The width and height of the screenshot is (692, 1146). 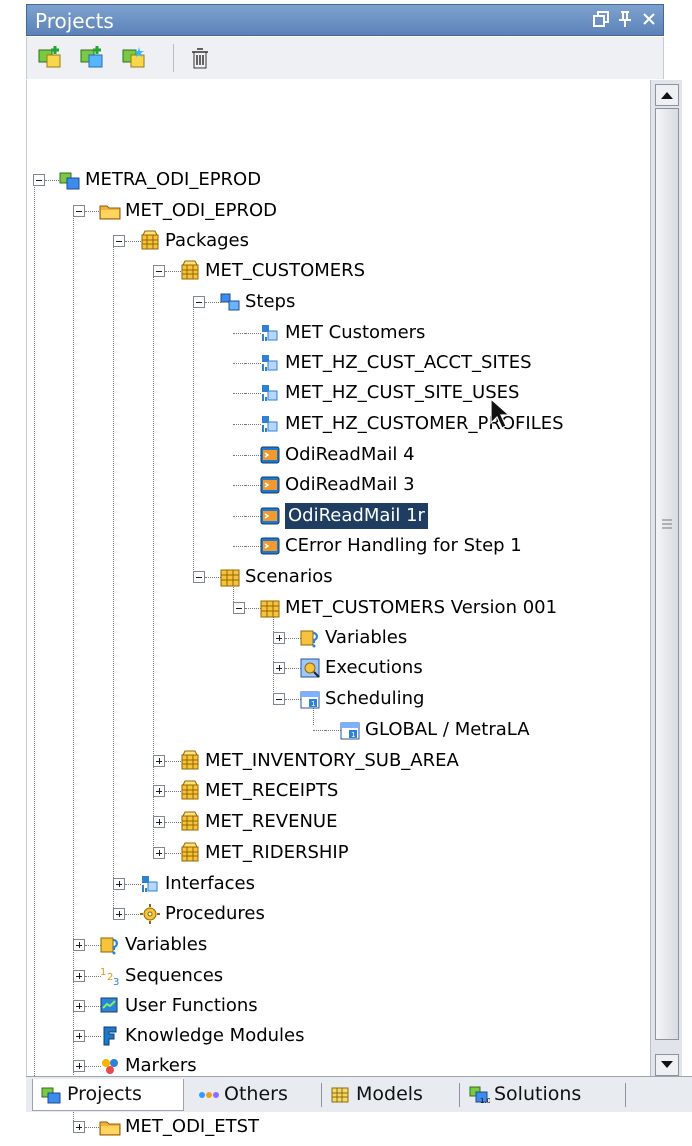 I want to click on tree-item: 1 2 3 Sequences, so click(x=355, y=976).